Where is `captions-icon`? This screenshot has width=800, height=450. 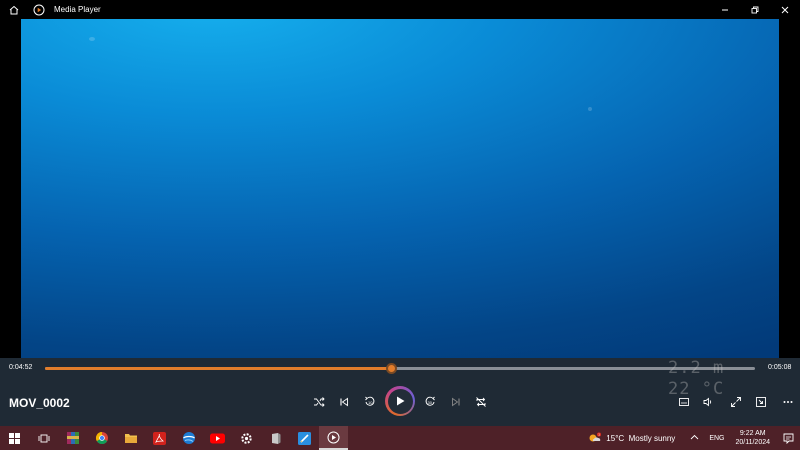
captions-icon is located at coordinates (684, 402).